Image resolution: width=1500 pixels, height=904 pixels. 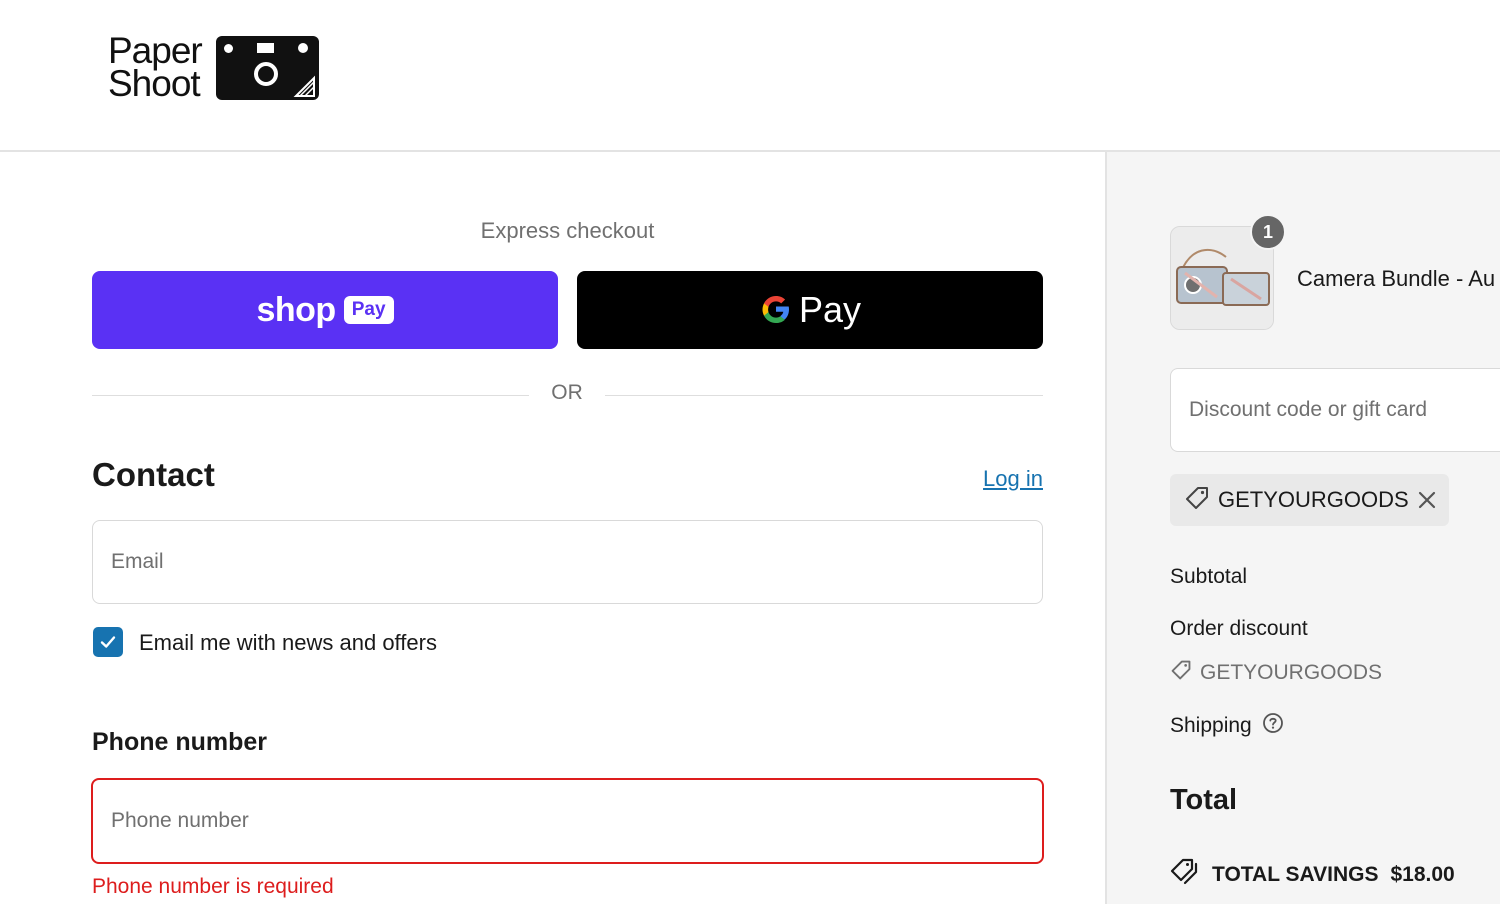 I want to click on savings-amount: $18.00, so click(x=1422, y=874).